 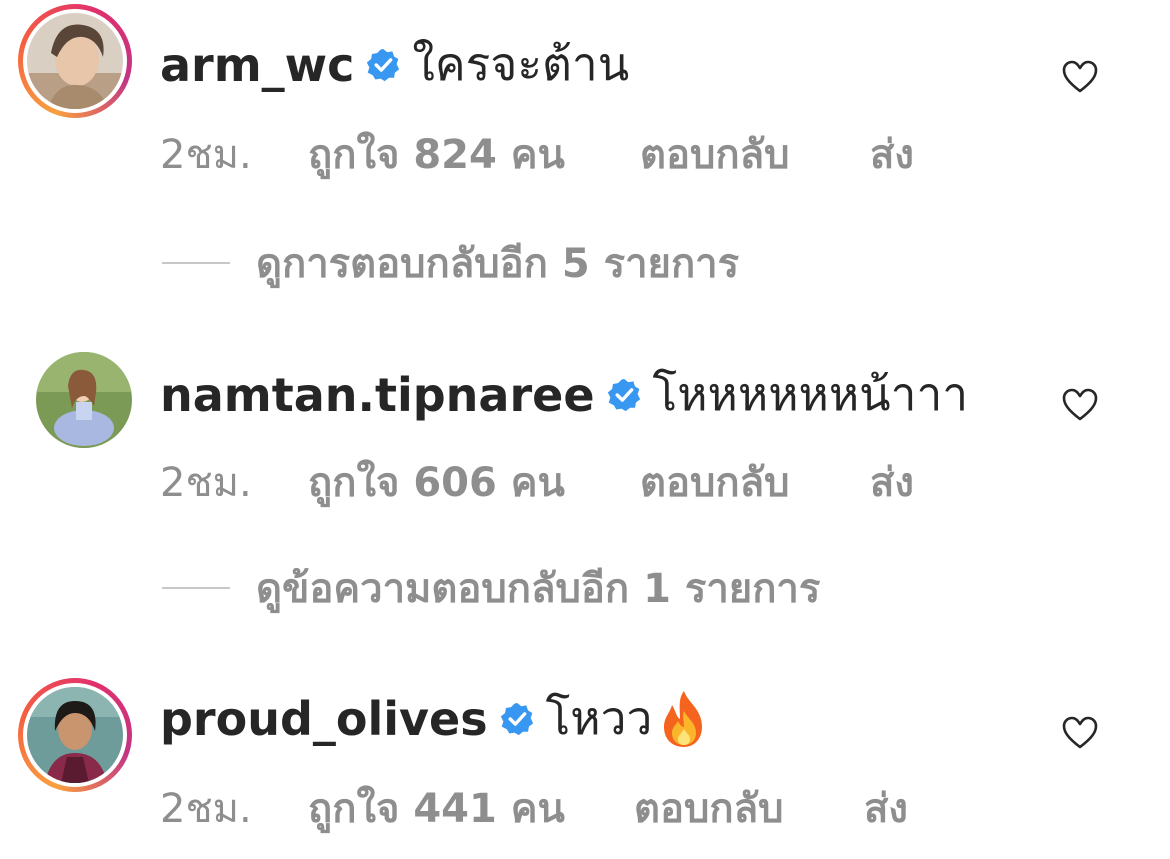 What do you see at coordinates (538, 589) in the screenshot?
I see `view-replies-label: ดูข้อความตอบกลับอีก 1 รายการ` at bounding box center [538, 589].